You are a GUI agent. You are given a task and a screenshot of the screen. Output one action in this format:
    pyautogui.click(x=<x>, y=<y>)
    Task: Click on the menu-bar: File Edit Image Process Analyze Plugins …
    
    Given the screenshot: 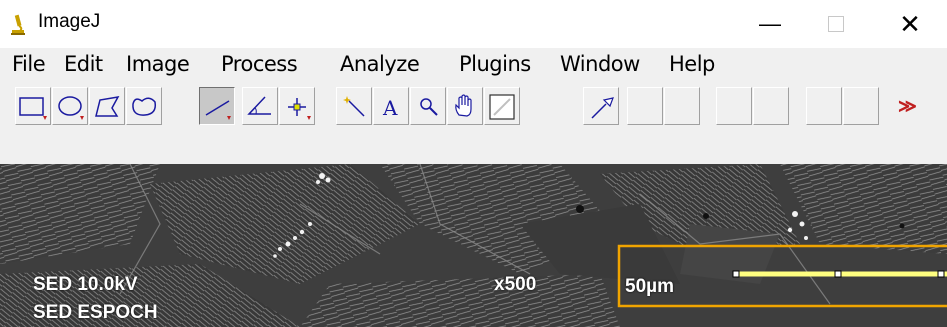 What is the action you would take?
    pyautogui.click(x=473, y=65)
    